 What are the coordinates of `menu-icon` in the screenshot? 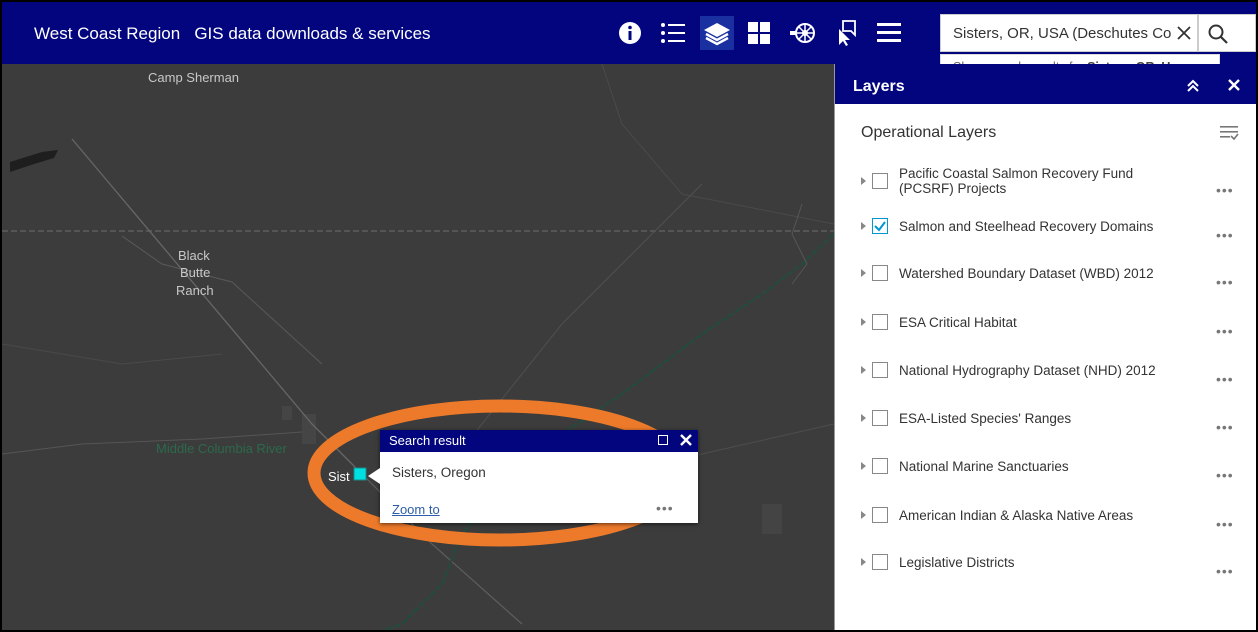 It's located at (889, 33).